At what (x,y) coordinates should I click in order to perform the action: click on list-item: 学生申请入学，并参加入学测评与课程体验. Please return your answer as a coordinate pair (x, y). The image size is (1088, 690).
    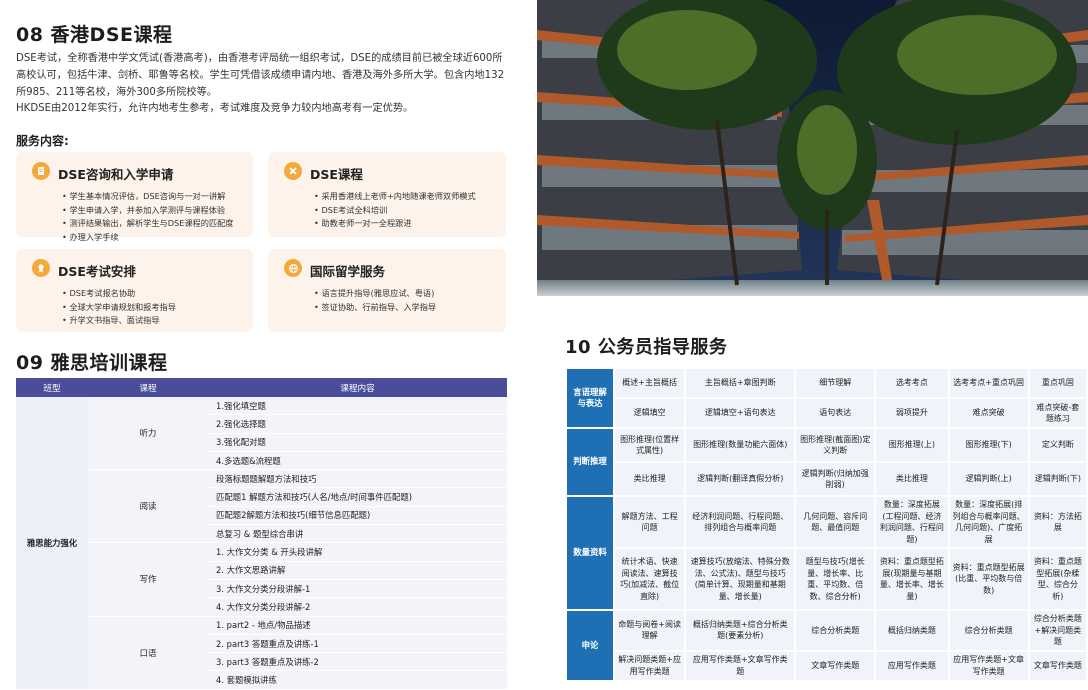
    Looking at the image, I should click on (148, 211).